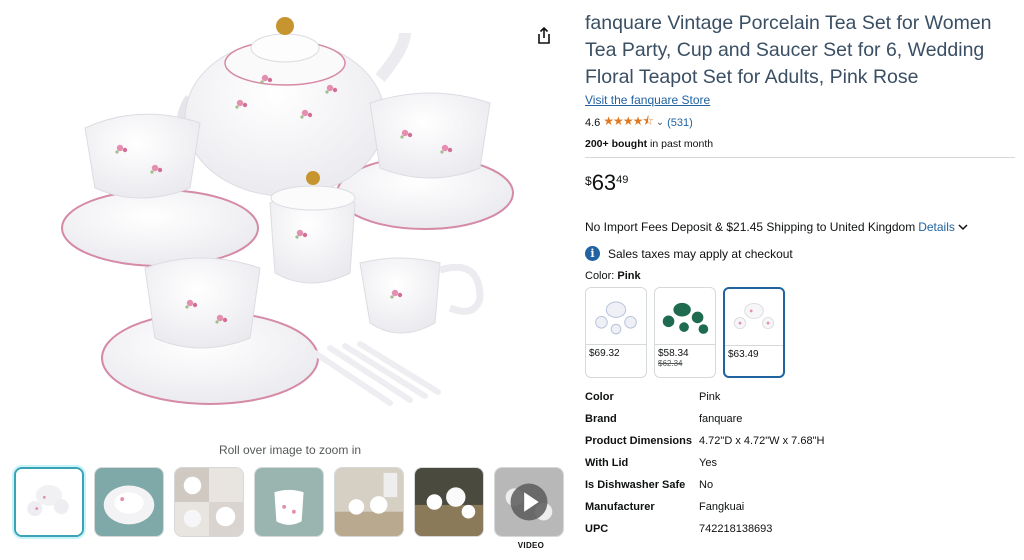 The image size is (1024, 560). Describe the element at coordinates (629, 276) in the screenshot. I see `color-selected-value: Pink` at that location.